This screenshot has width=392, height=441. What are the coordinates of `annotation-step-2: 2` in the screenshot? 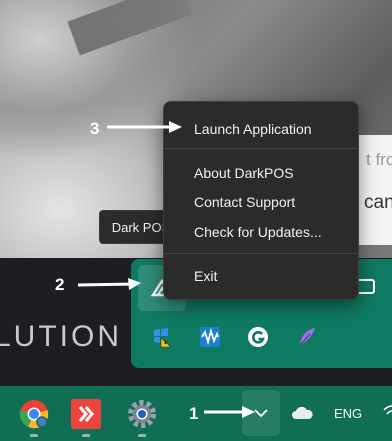 It's located at (60, 284).